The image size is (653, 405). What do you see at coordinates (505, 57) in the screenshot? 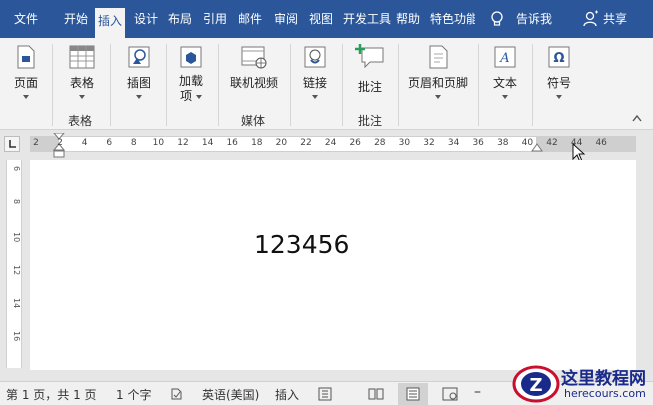
I see `textbox-icon: A` at bounding box center [505, 57].